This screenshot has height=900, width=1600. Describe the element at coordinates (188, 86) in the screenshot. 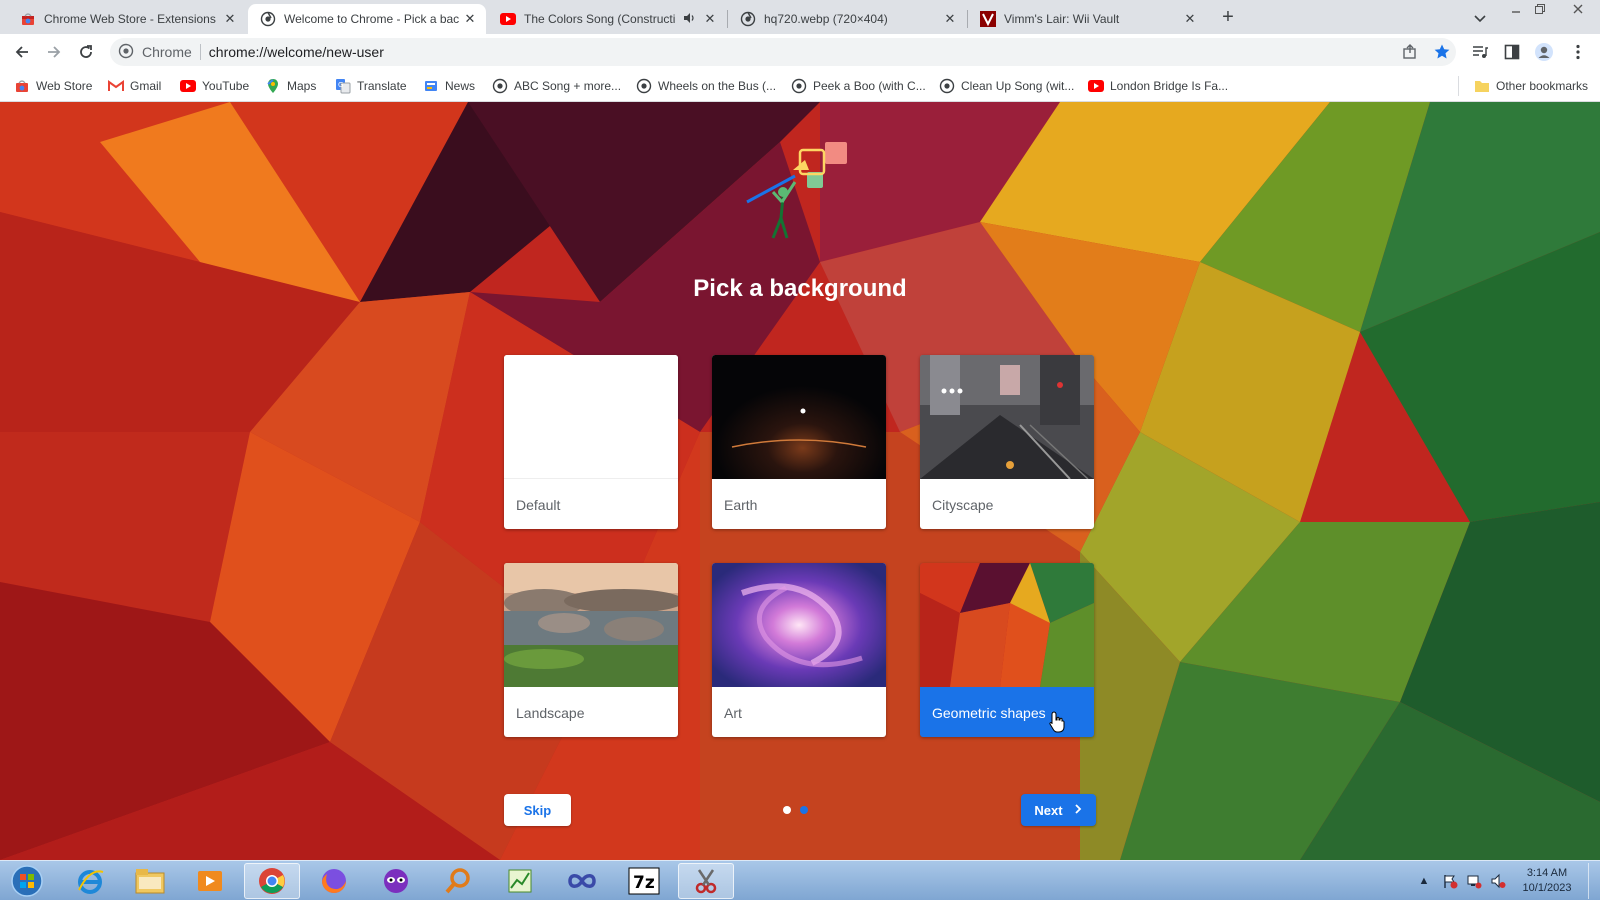

I see `youtube-icon` at that location.